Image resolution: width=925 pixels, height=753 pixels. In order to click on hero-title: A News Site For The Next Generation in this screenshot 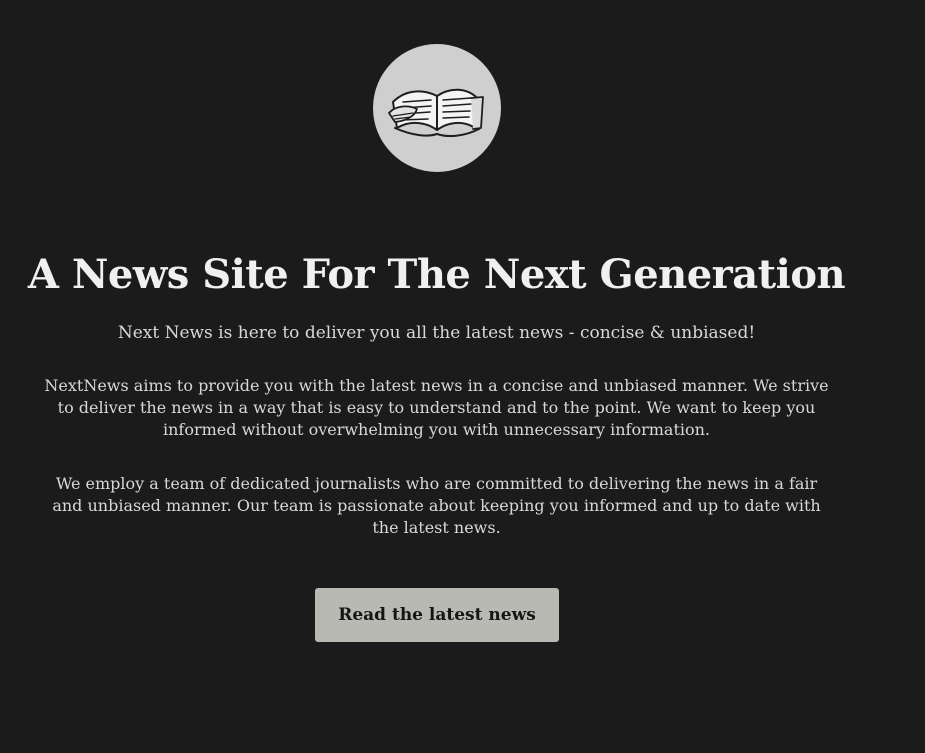, I will do `click(436, 274)`.